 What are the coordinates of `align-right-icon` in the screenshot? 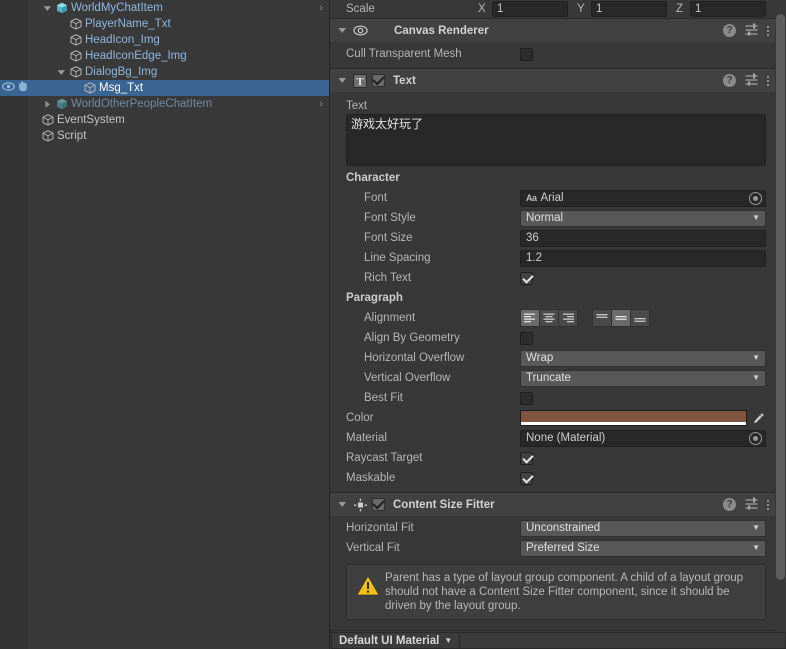 It's located at (568, 318).